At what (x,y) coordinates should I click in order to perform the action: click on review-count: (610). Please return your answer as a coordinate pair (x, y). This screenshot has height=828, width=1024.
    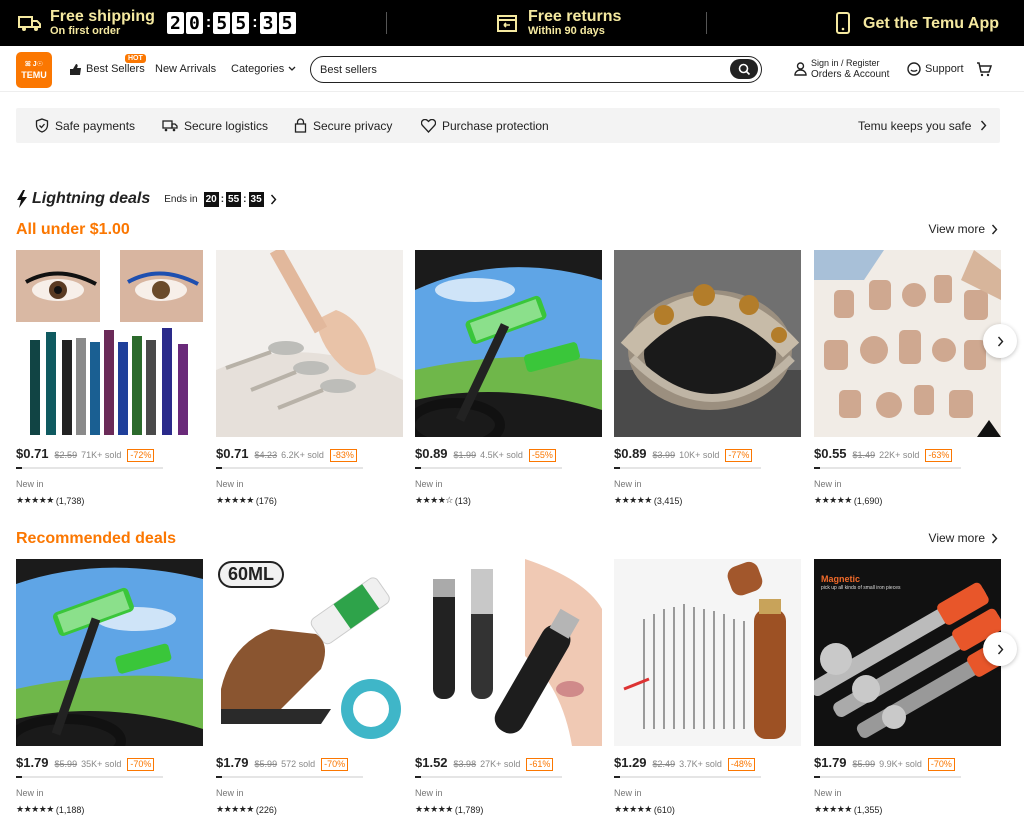
    Looking at the image, I should click on (664, 809).